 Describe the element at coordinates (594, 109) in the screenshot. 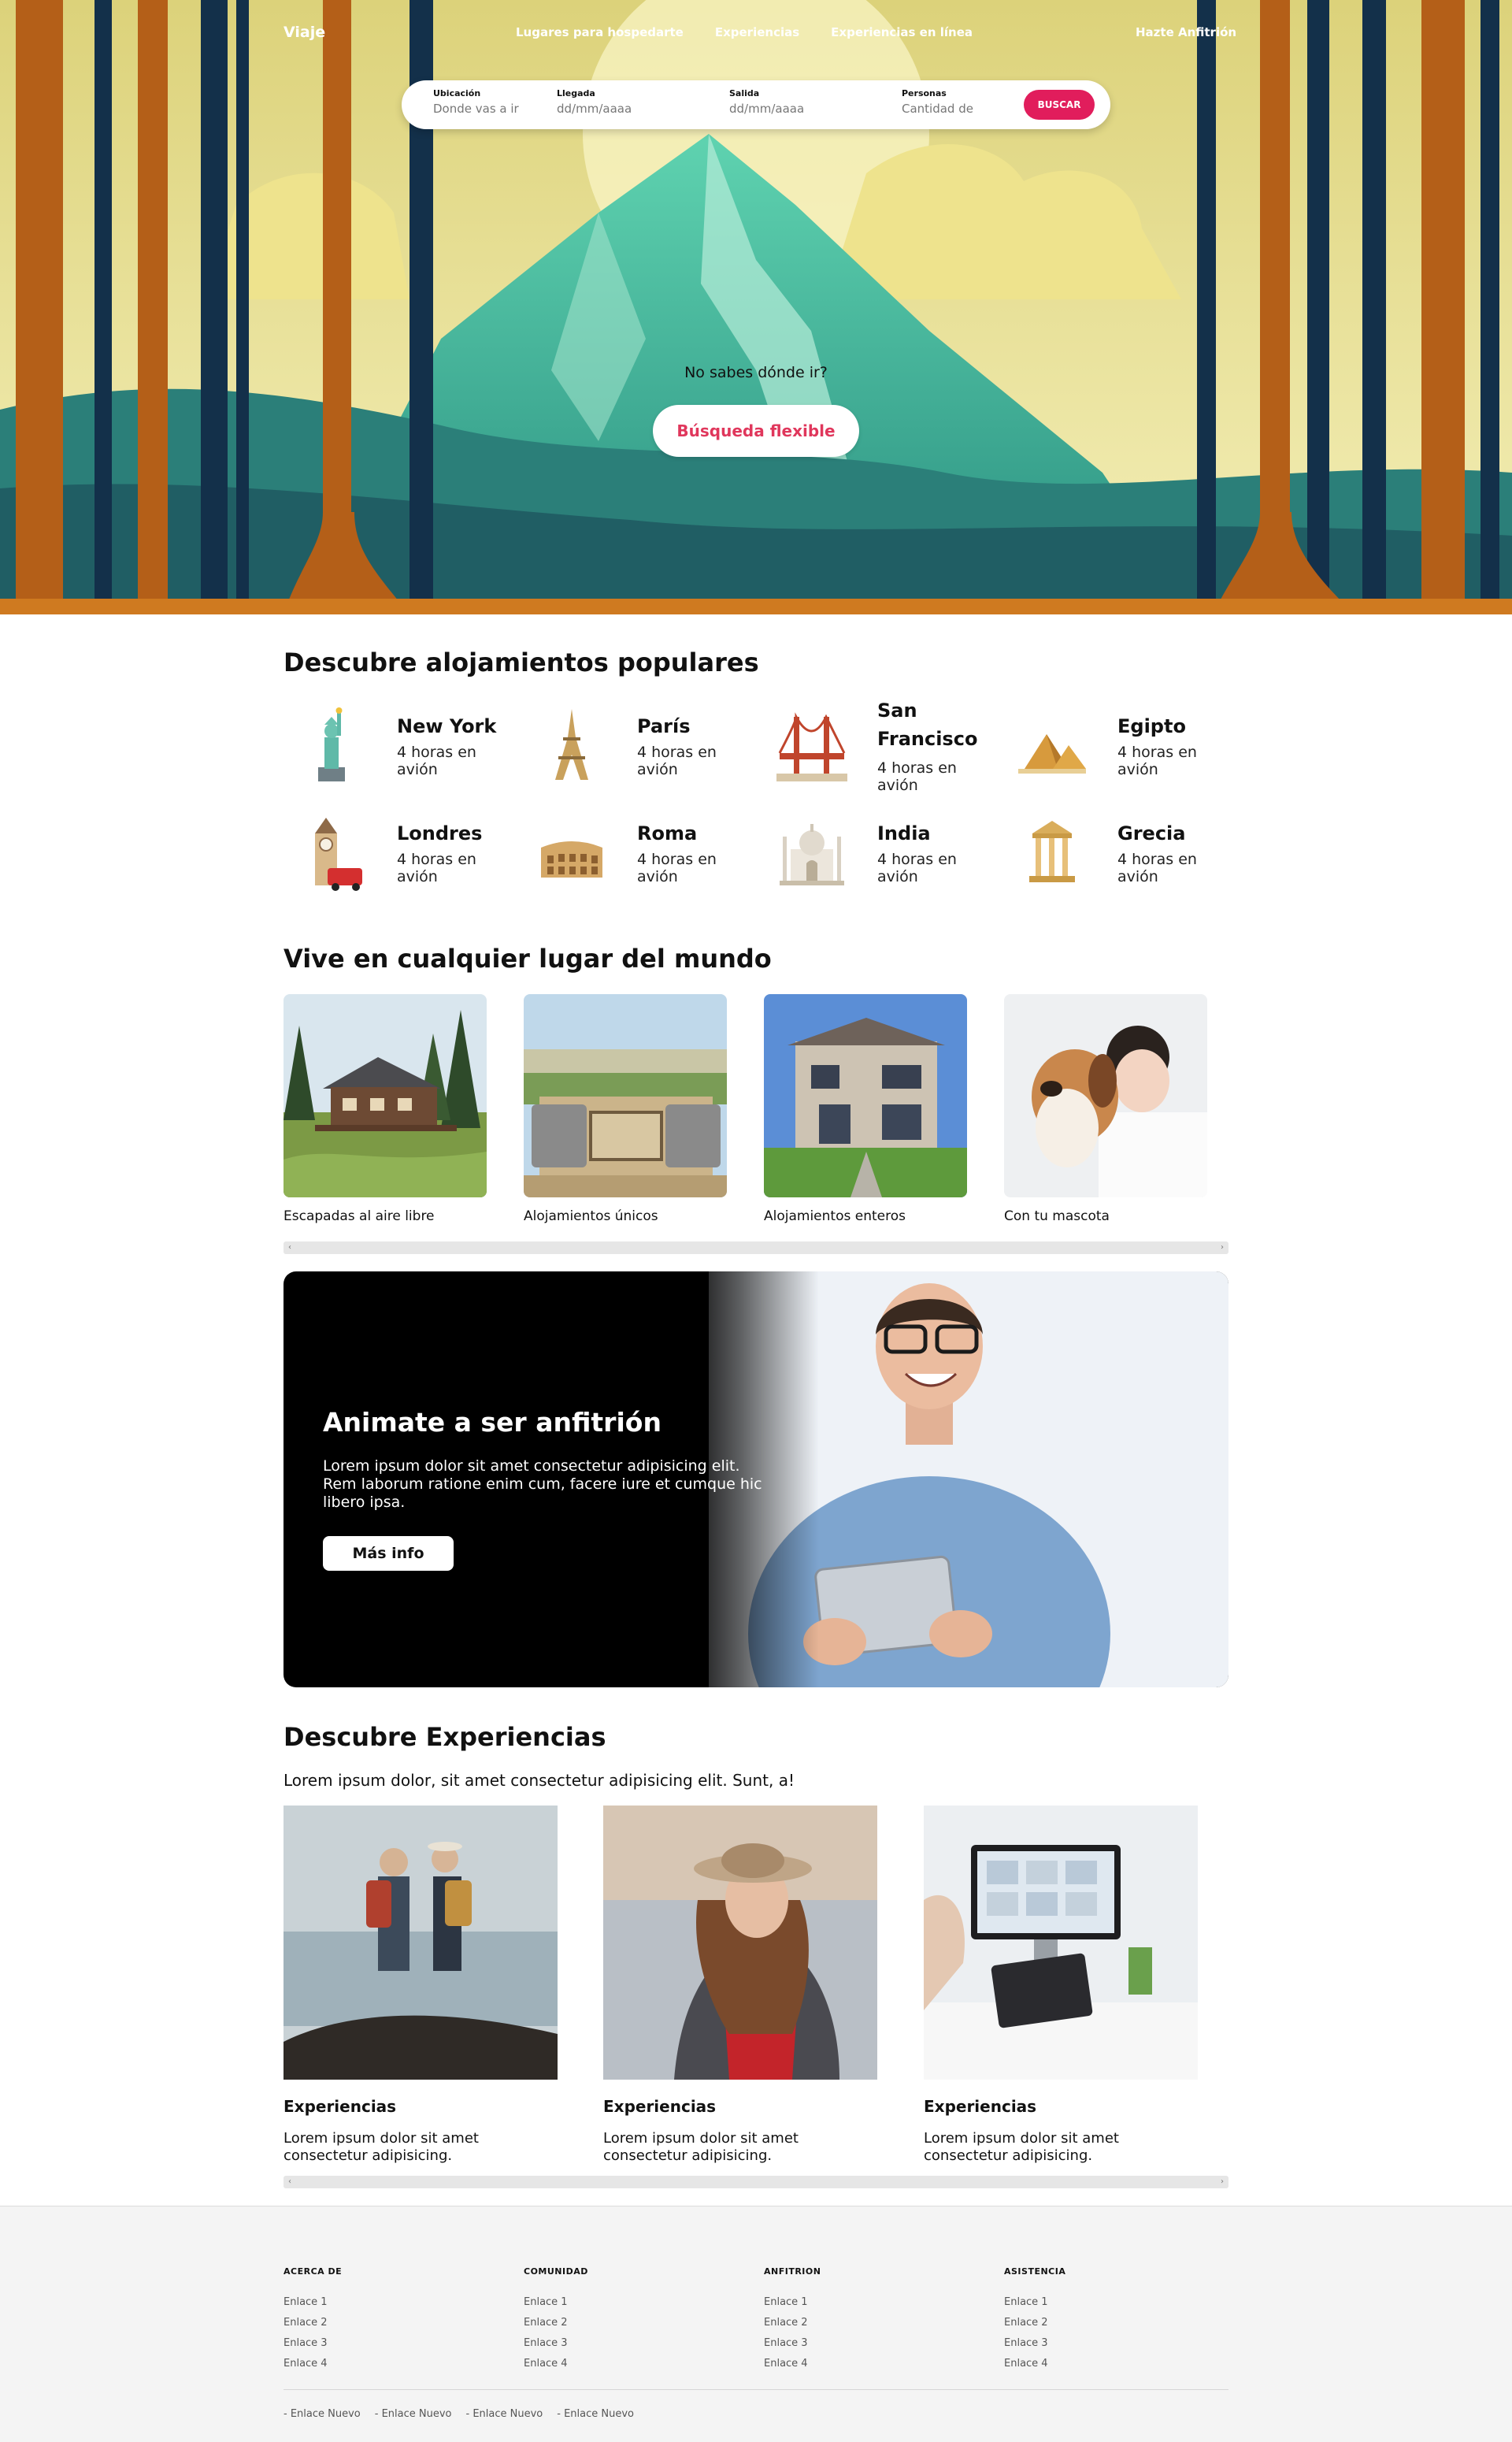

I see `checkin-input: dd/mm/aaaa` at that location.